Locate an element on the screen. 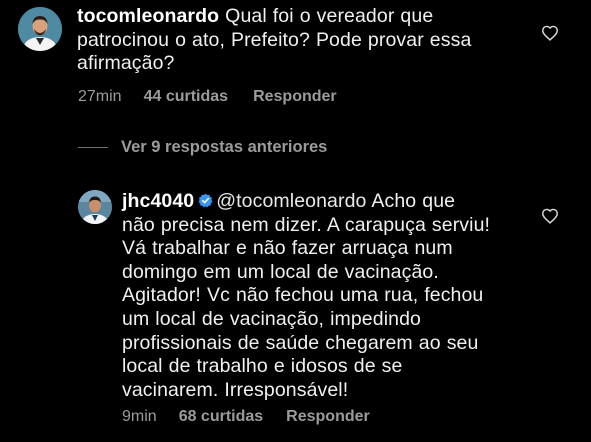 The height and width of the screenshot is (442, 591). view-replies-label: Ver 9 respostas anteriores is located at coordinates (224, 147).